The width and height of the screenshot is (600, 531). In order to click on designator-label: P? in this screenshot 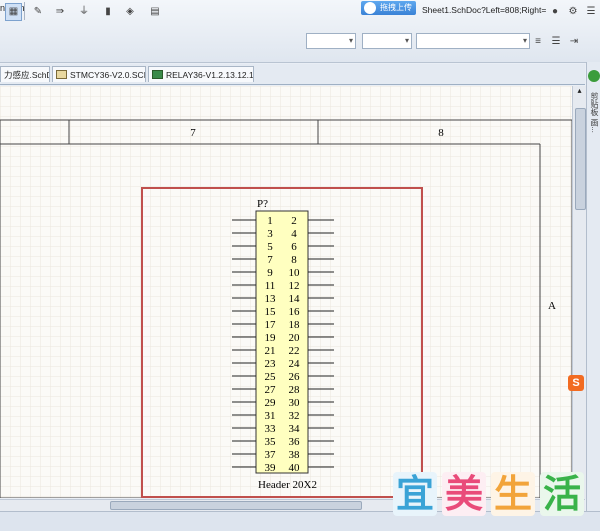, I will do `click(262, 204)`.